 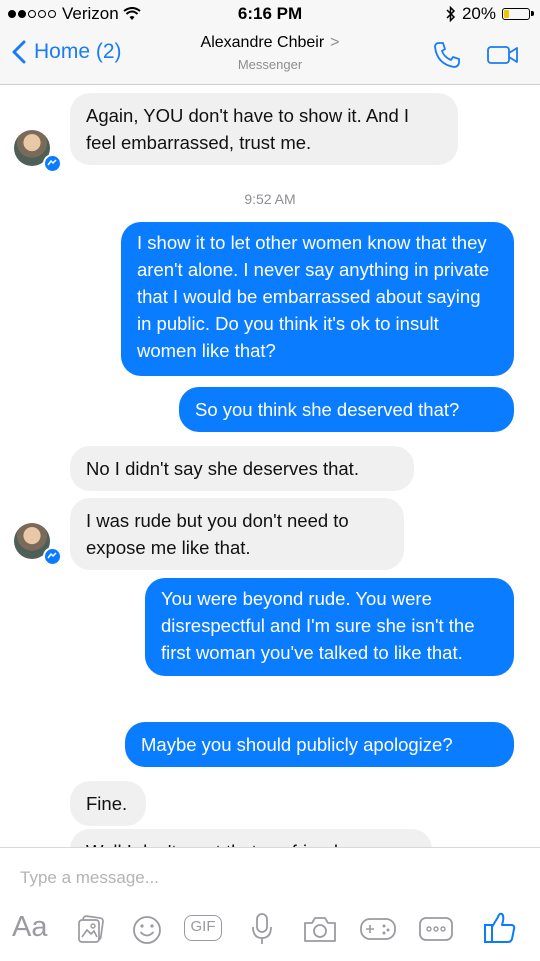 I want to click on battery-icon, so click(x=518, y=14).